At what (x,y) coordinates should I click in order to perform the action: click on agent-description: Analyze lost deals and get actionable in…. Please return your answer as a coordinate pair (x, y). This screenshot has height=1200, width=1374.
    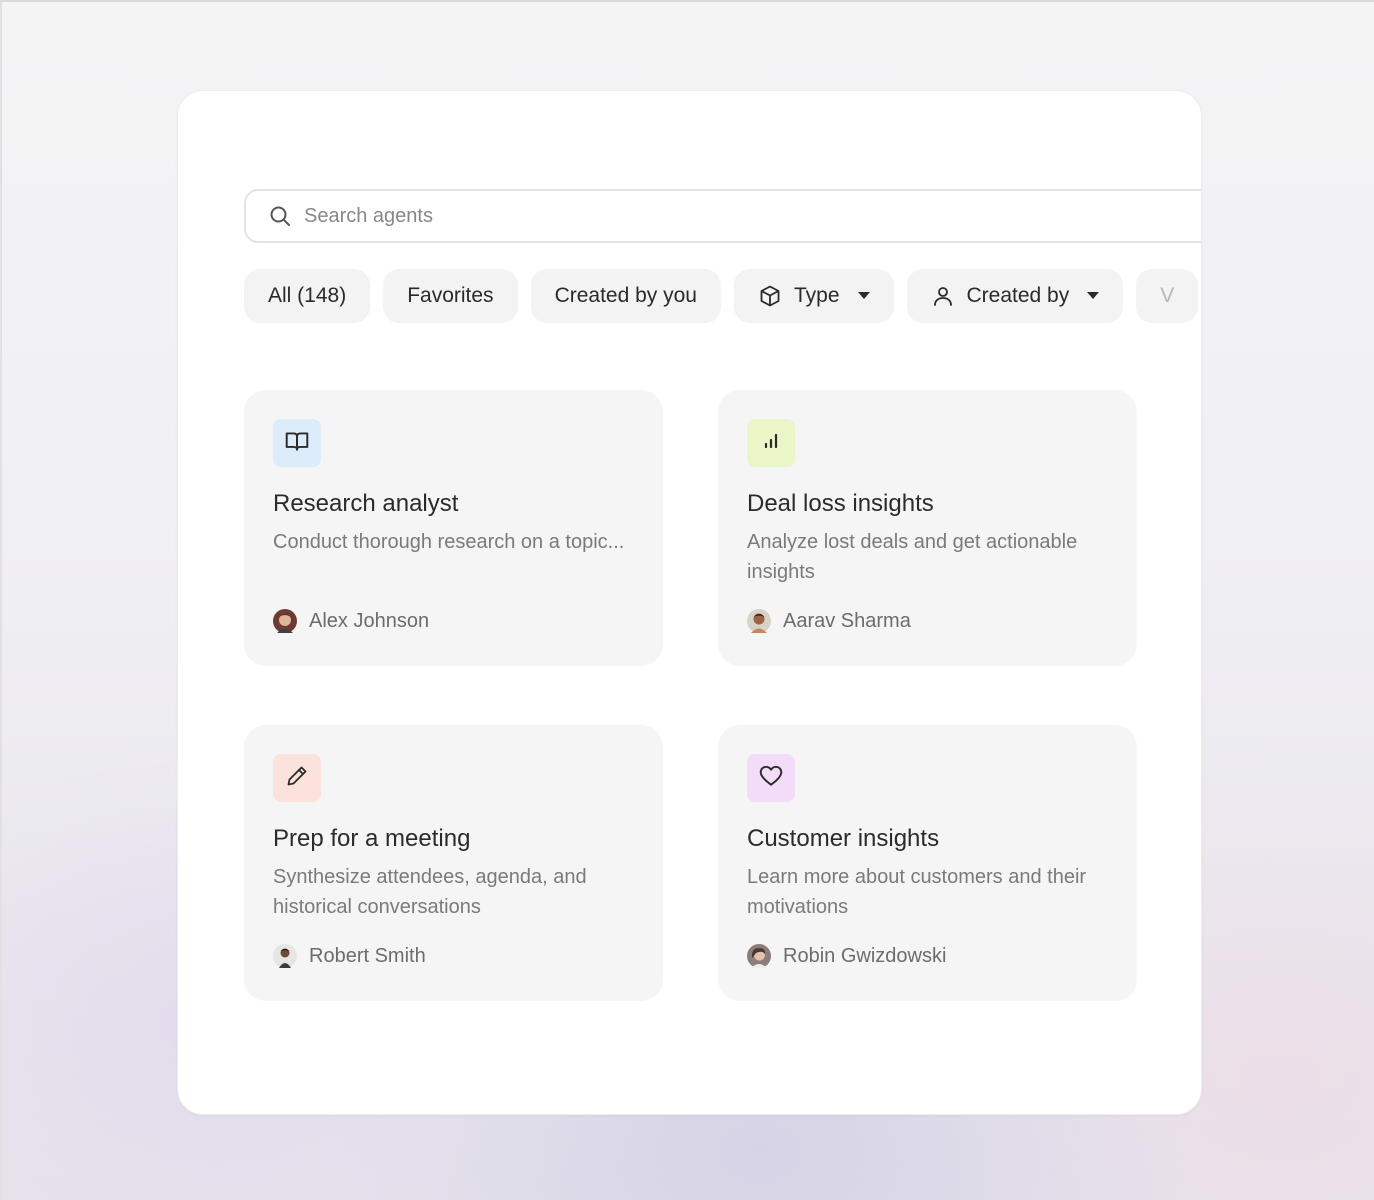
    Looking at the image, I should click on (912, 557).